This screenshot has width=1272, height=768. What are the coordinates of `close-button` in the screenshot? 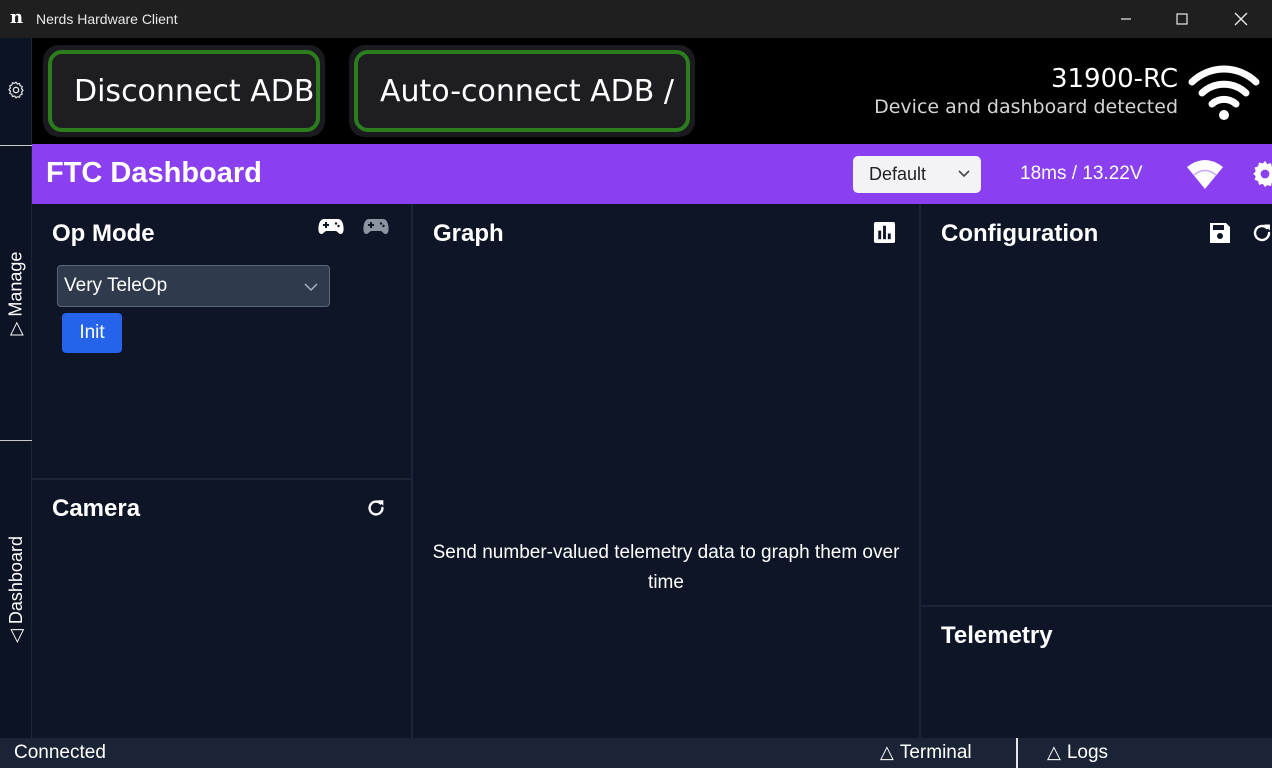 It's located at (1241, 19).